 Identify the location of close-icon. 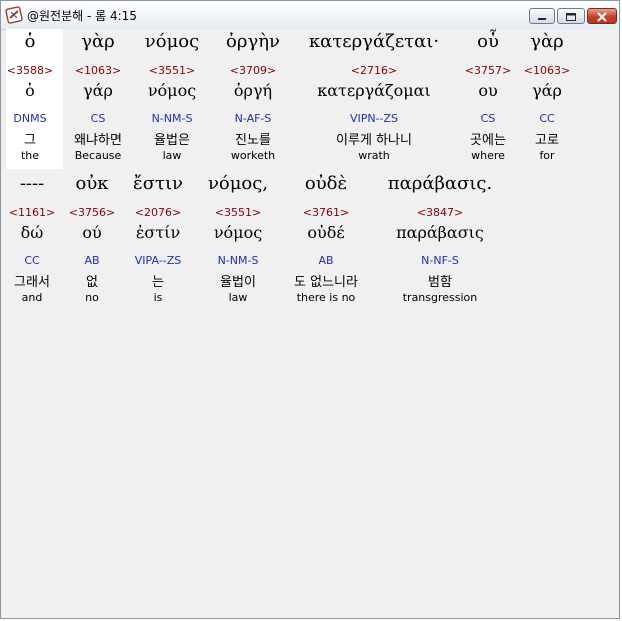
(602, 17).